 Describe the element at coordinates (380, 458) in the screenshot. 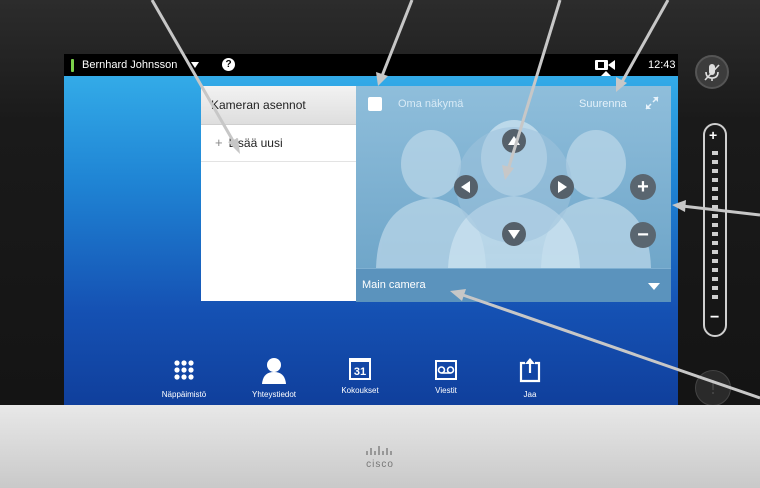

I see `cisco-logo: cisco` at that location.